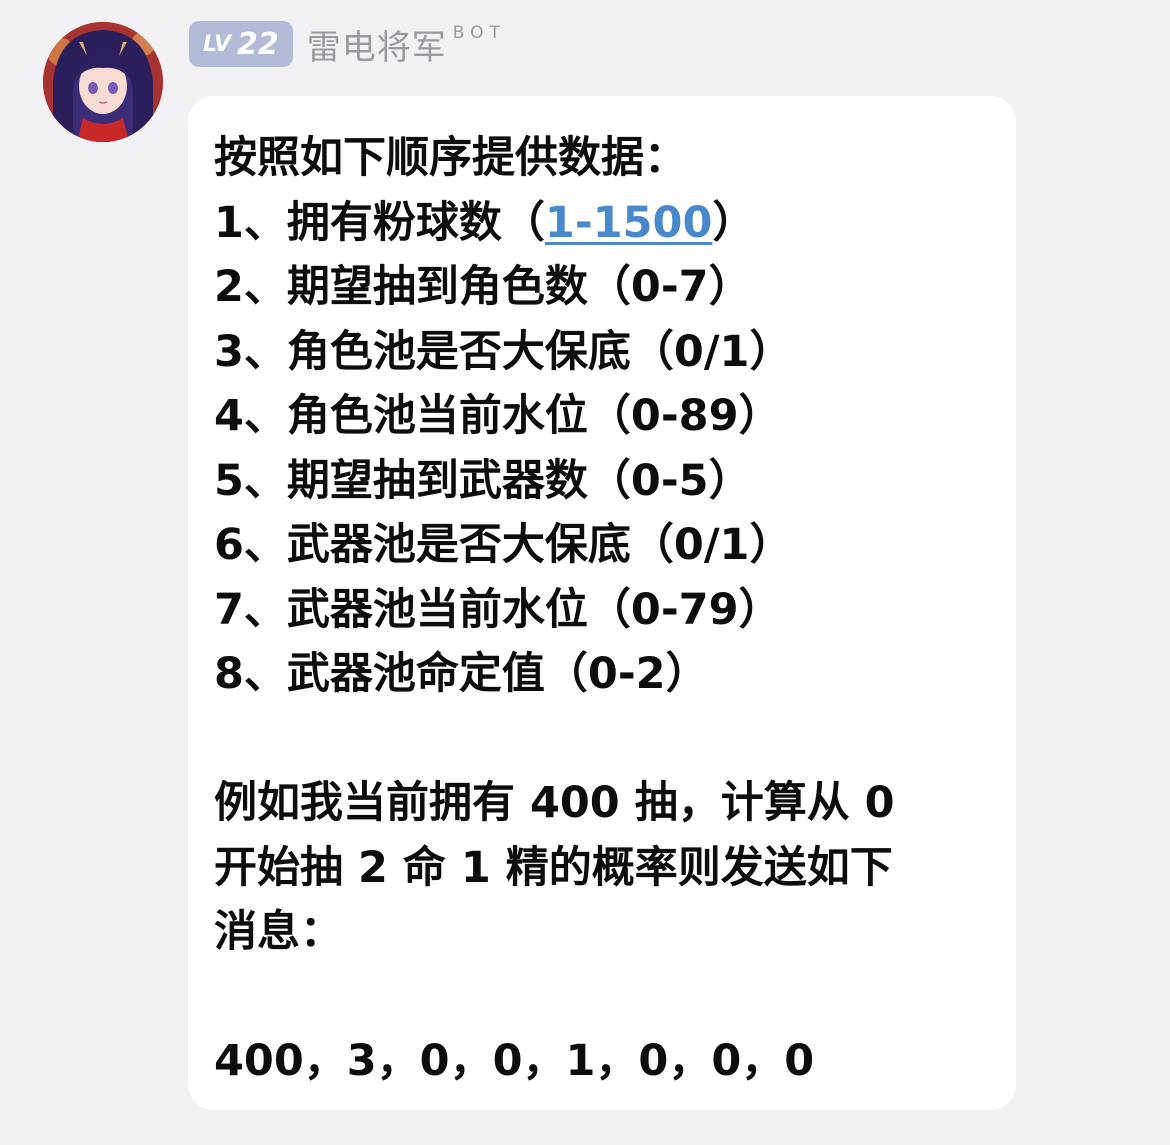 The width and height of the screenshot is (1170, 1145). What do you see at coordinates (734, 222) in the screenshot?
I see `item1-suffix: ）` at bounding box center [734, 222].